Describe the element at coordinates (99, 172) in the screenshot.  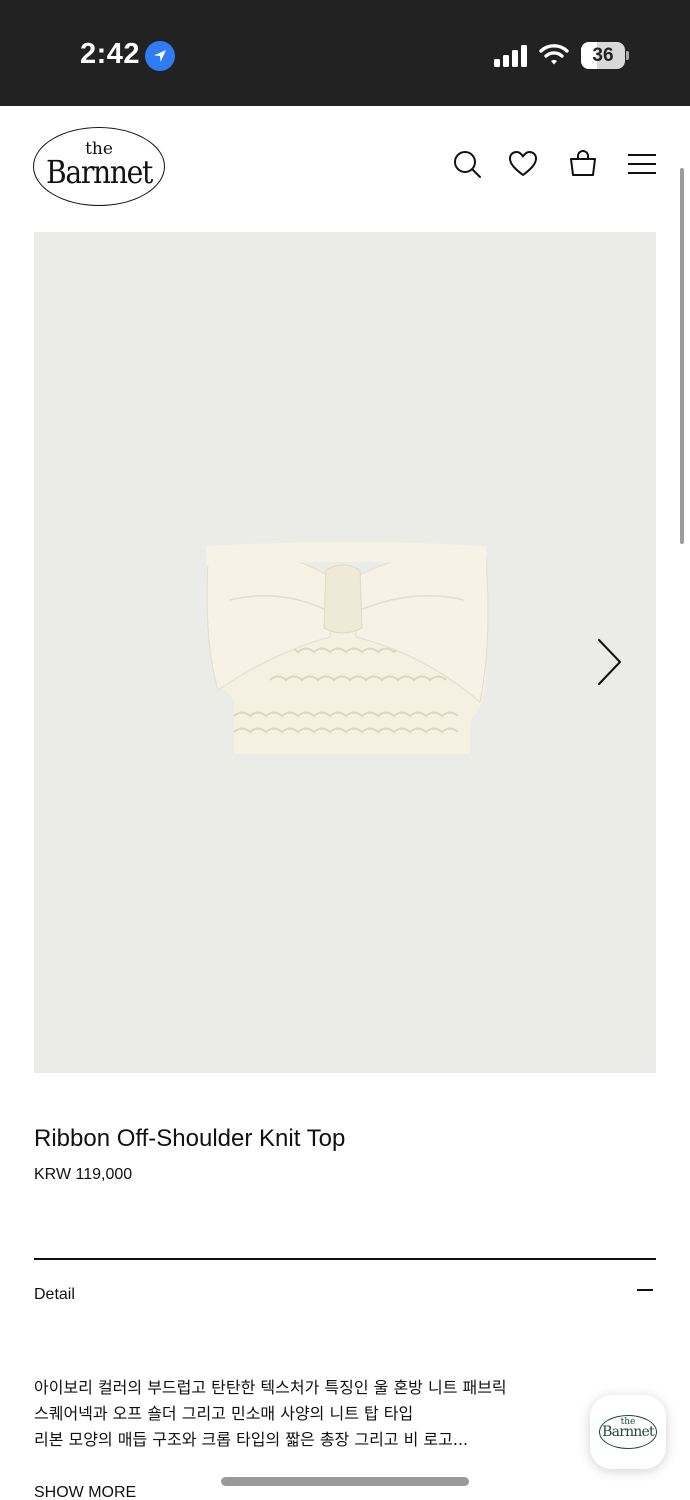
I see `logo-main-text: Barnnet` at that location.